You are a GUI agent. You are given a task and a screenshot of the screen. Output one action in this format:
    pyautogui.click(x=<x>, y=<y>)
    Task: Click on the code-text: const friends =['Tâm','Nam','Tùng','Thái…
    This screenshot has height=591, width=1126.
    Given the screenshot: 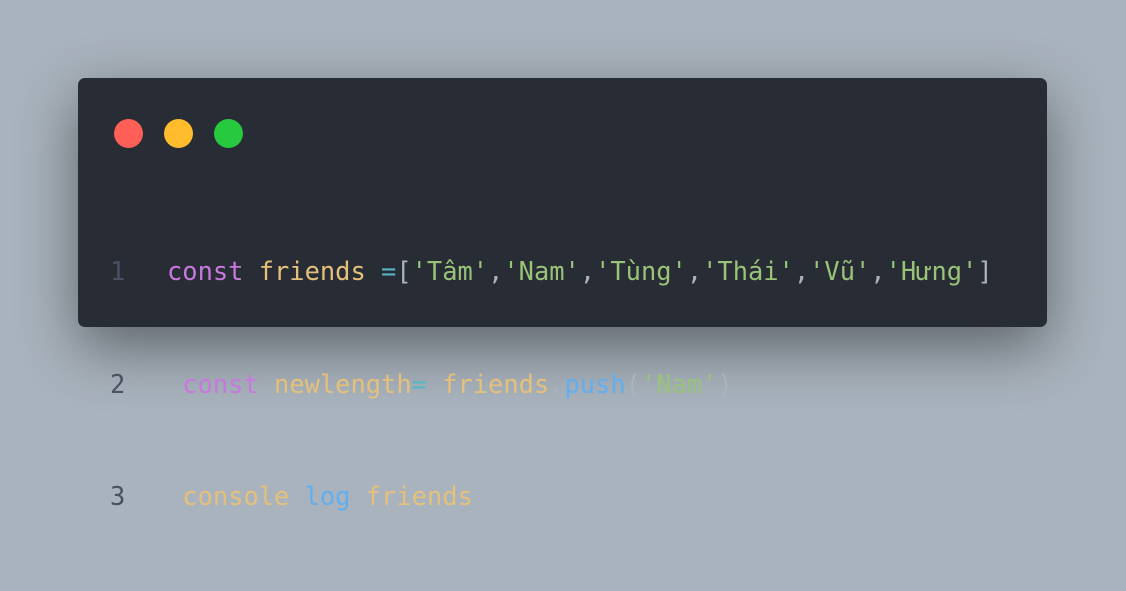 What is the action you would take?
    pyautogui.click(x=580, y=271)
    